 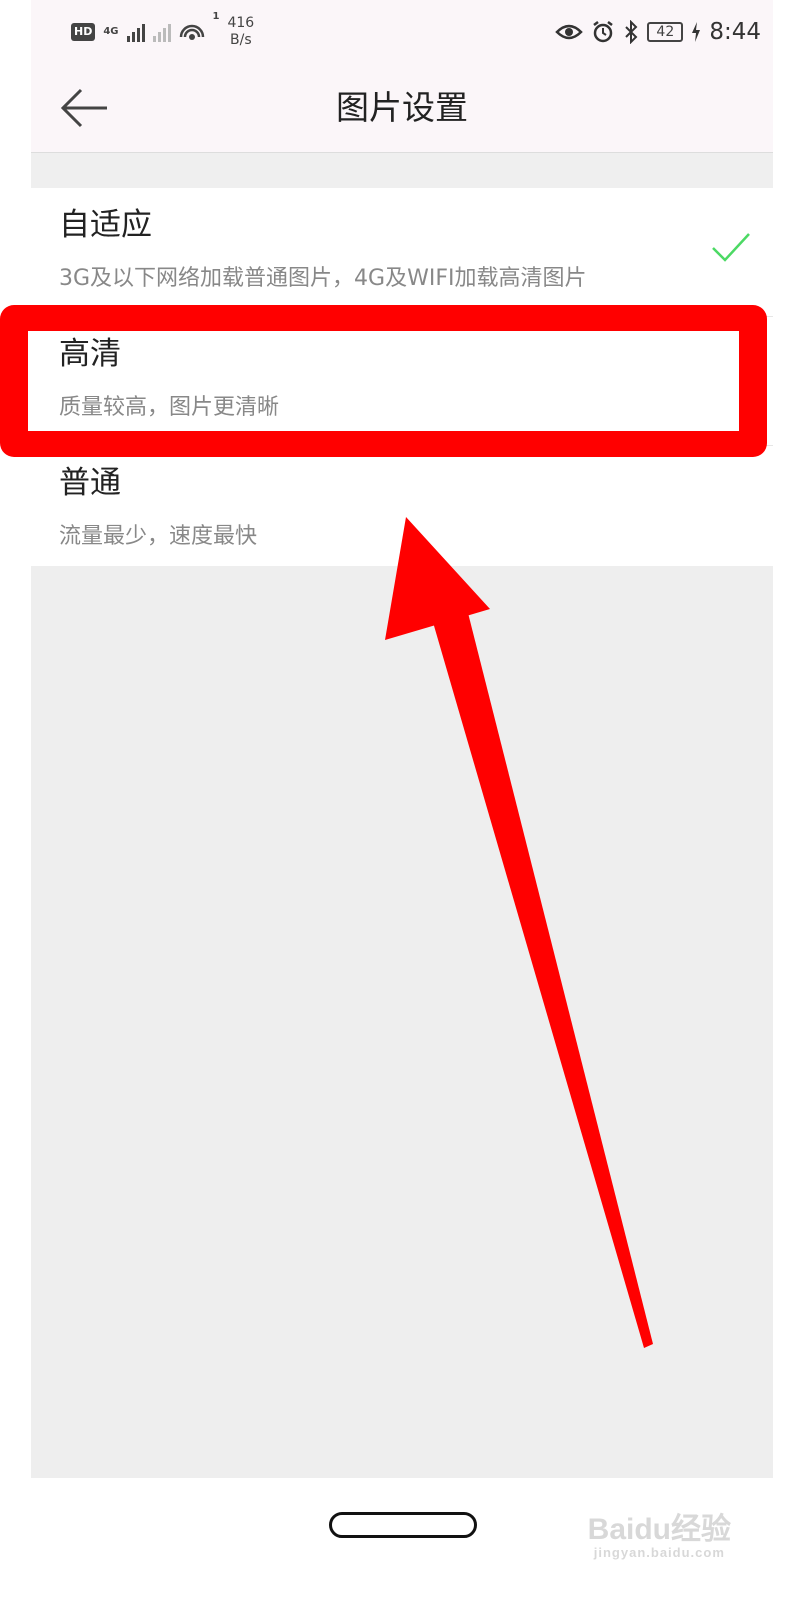 I want to click on highlight-box-annotation, so click(x=383, y=381).